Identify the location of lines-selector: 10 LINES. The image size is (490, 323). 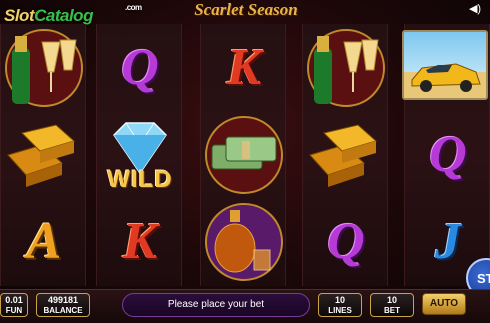
(340, 305).